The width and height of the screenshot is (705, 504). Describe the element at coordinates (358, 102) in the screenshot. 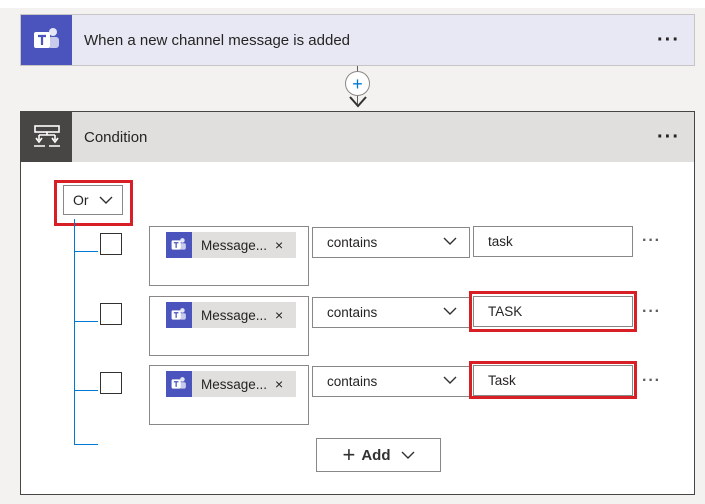

I see `arrow-down-icon` at that location.